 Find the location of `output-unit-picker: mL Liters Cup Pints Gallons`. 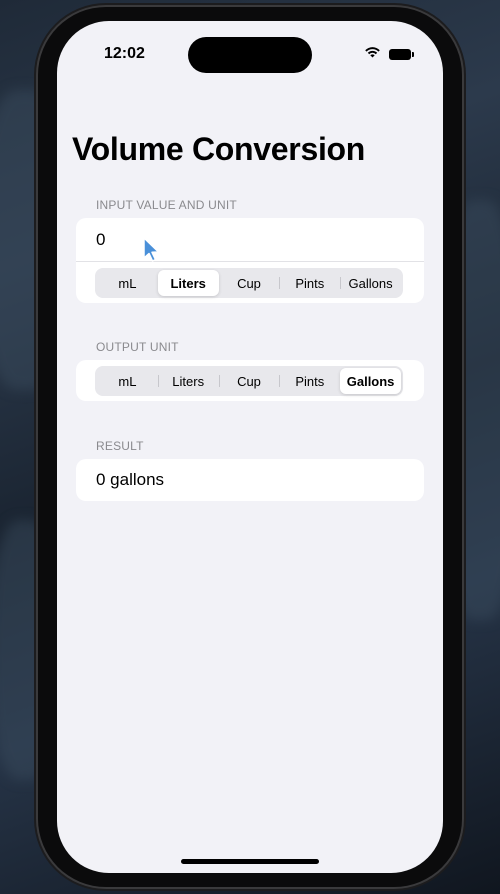

output-unit-picker: mL Liters Cup Pints Gallons is located at coordinates (249, 381).